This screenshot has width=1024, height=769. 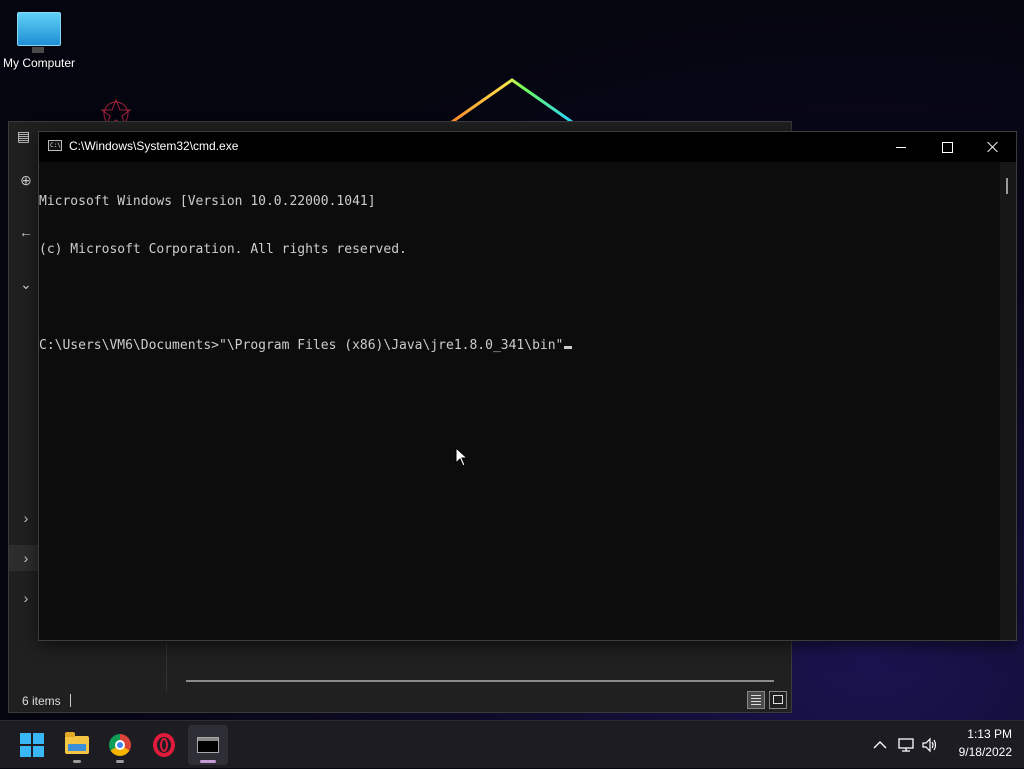 I want to click on show-hidden-icons-button, so click(x=880, y=745).